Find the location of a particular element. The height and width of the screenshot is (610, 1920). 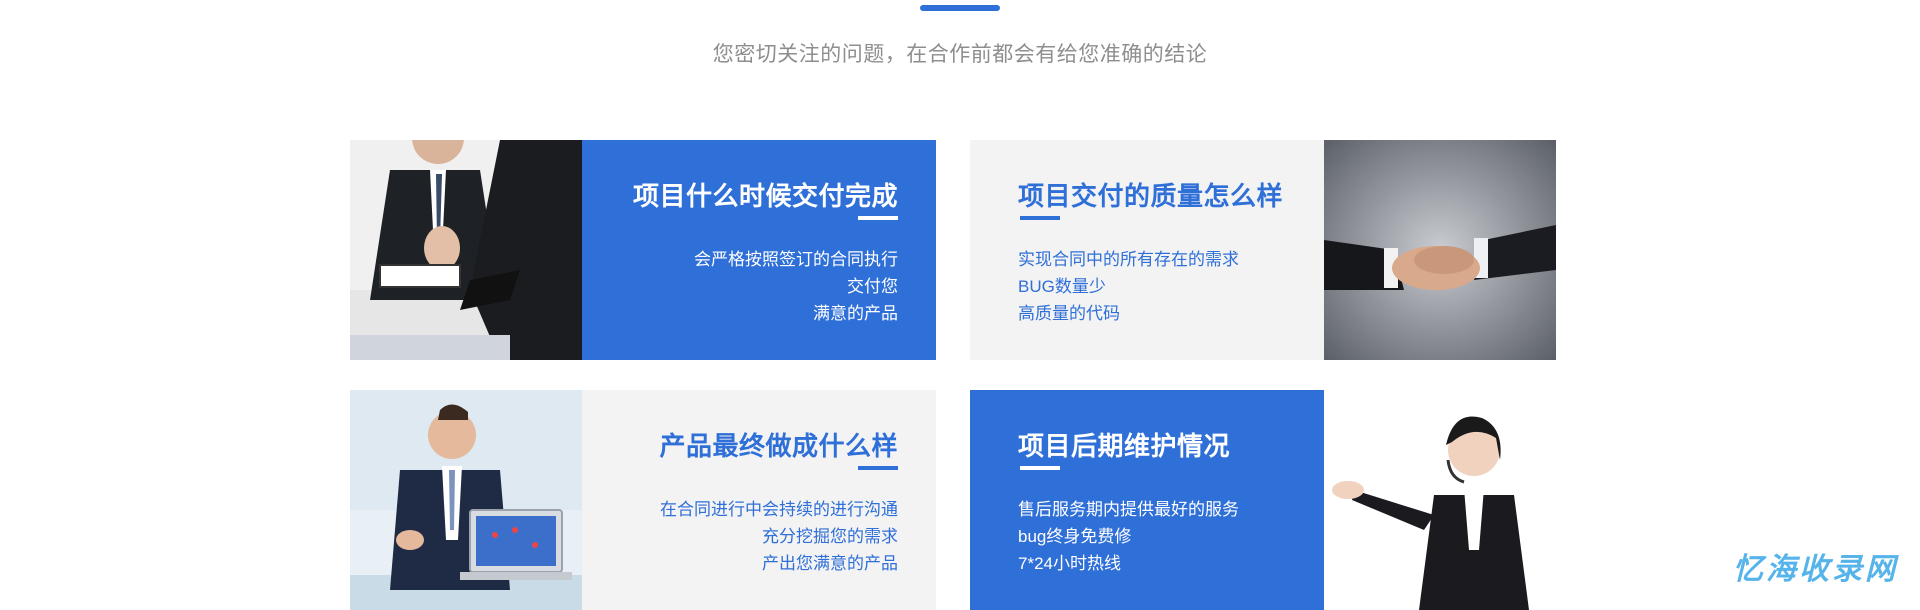

customer-service-photo is located at coordinates (1440, 500).